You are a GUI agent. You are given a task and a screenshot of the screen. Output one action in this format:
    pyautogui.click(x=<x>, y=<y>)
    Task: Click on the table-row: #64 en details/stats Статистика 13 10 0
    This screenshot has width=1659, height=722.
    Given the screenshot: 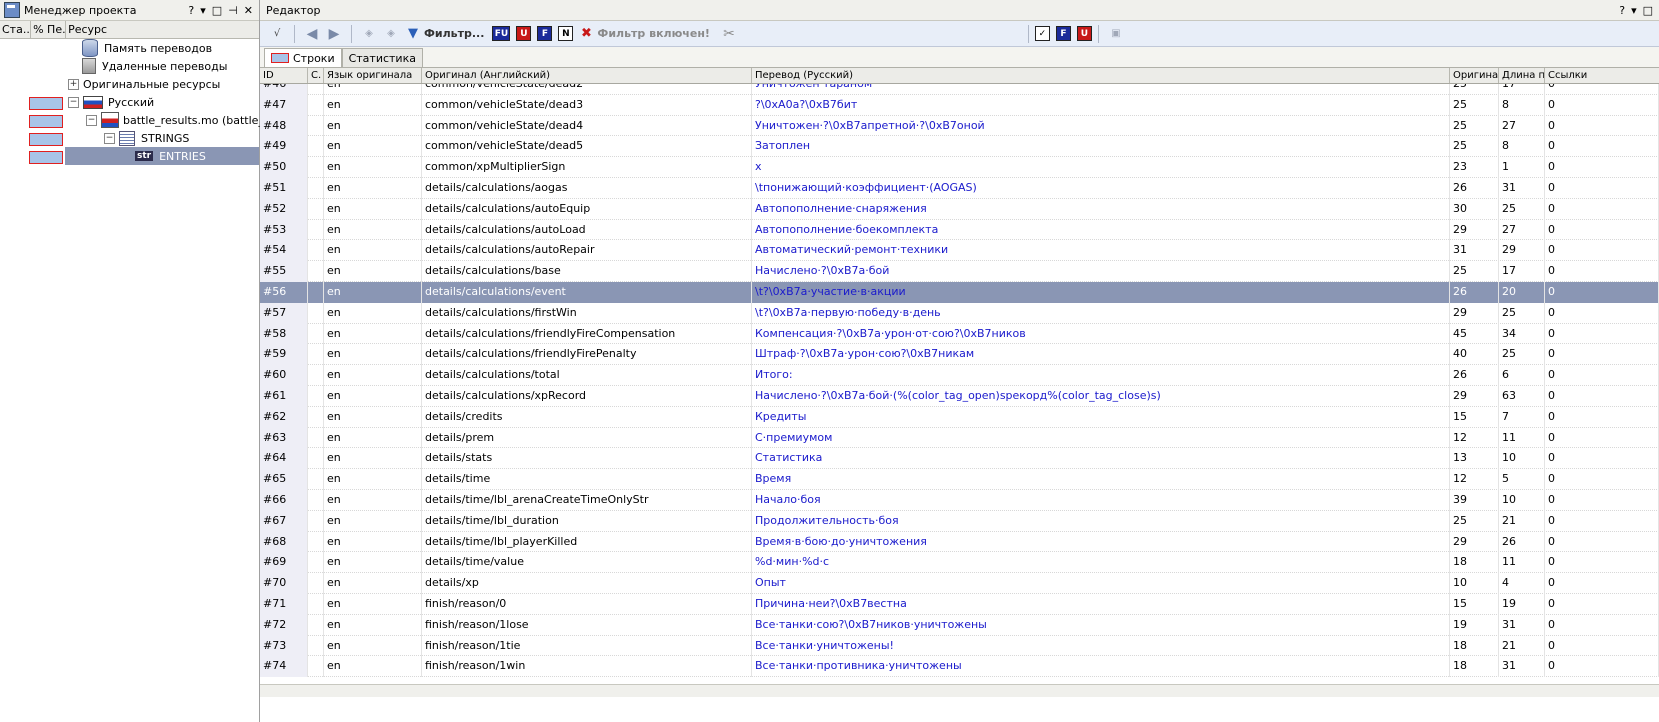 What is the action you would take?
    pyautogui.click(x=959, y=459)
    